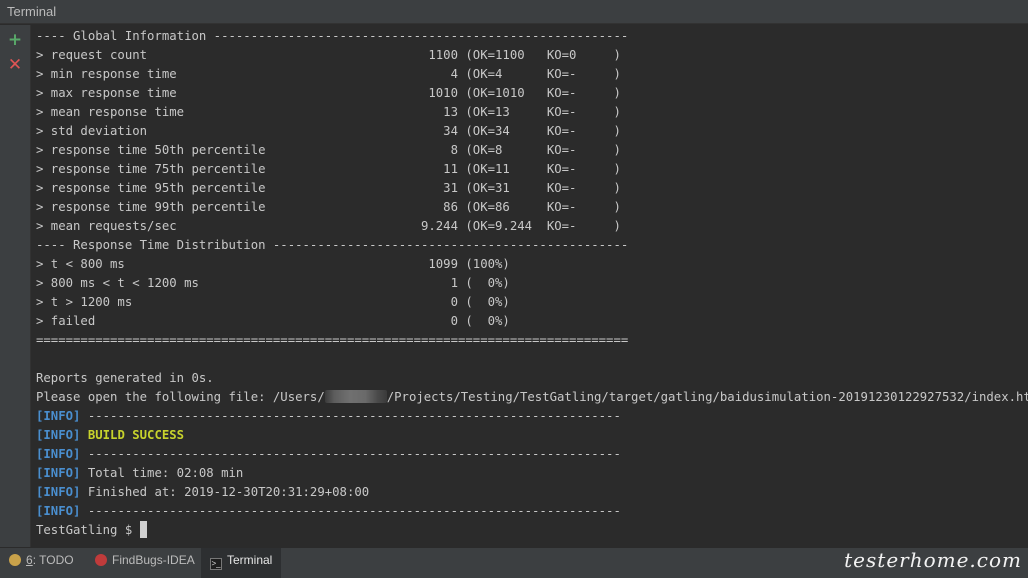 The image size is (1028, 578). I want to click on terminal-line: > t > 1200 ms 0 ( 0%), so click(273, 302).